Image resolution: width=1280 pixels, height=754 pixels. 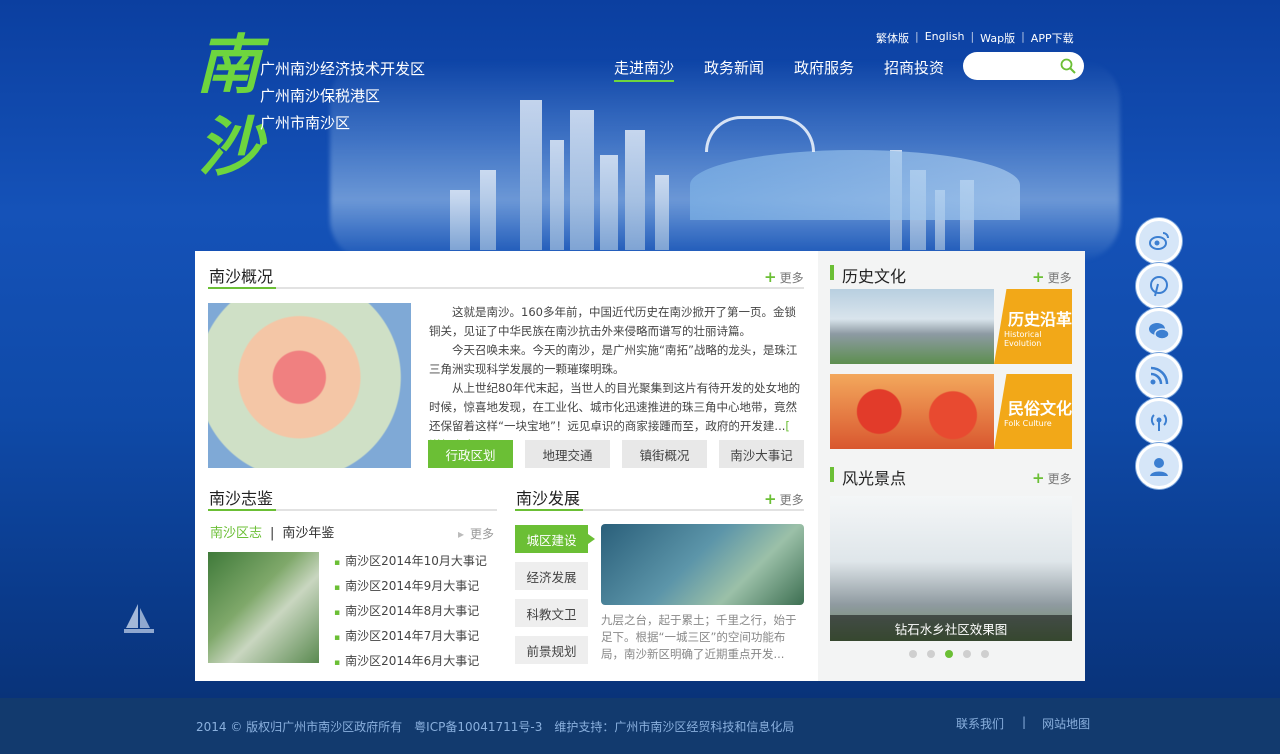 I want to click on bridge-image, so click(x=760, y=134).